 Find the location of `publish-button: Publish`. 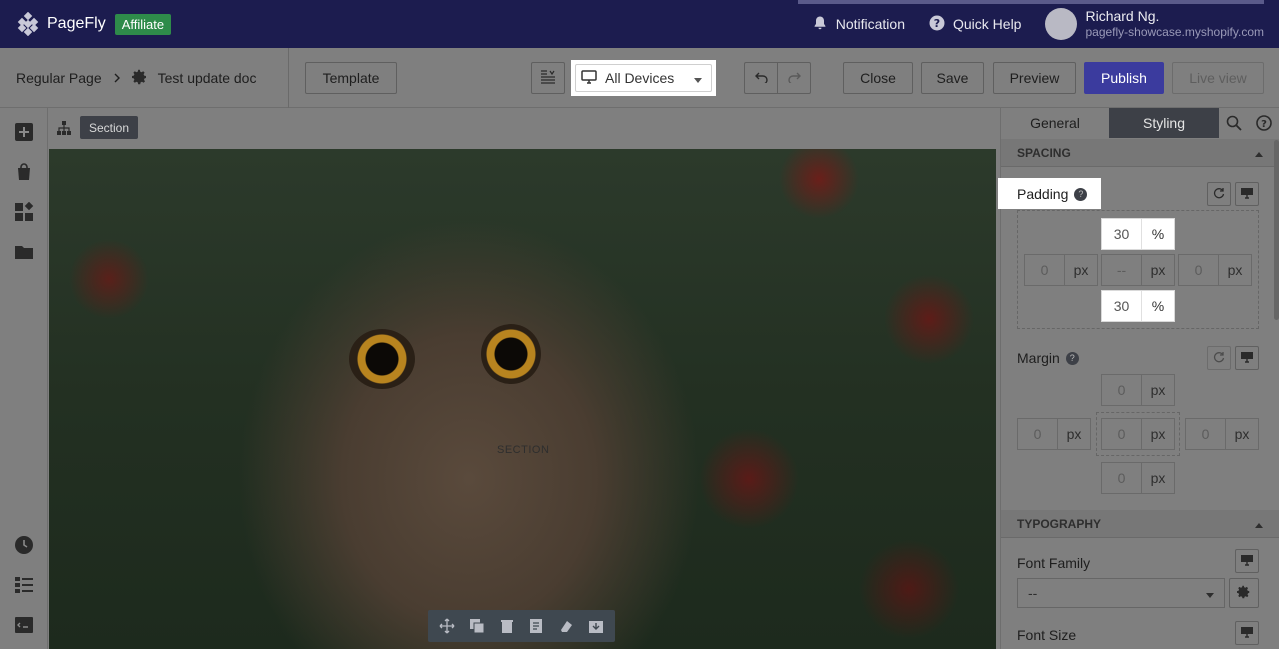

publish-button: Publish is located at coordinates (1124, 78).